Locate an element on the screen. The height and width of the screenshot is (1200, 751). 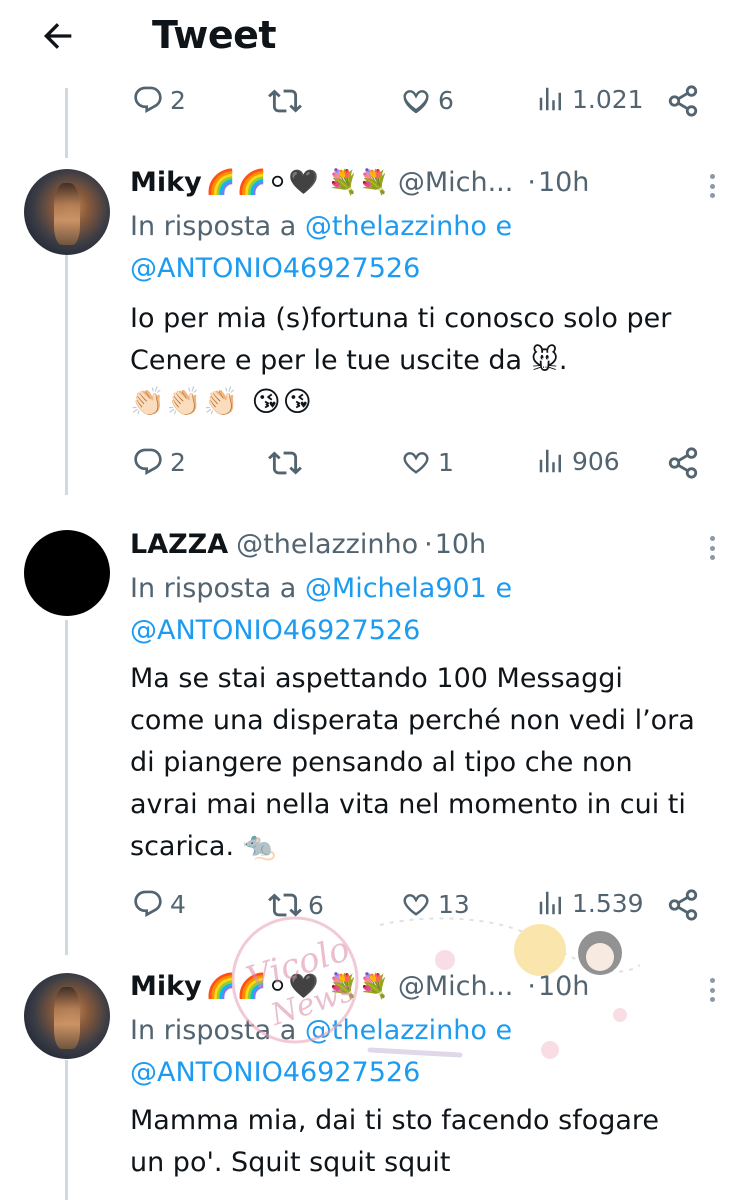
text-line: Cenere e per le tue uscite da 🐭. is located at coordinates (349, 360).